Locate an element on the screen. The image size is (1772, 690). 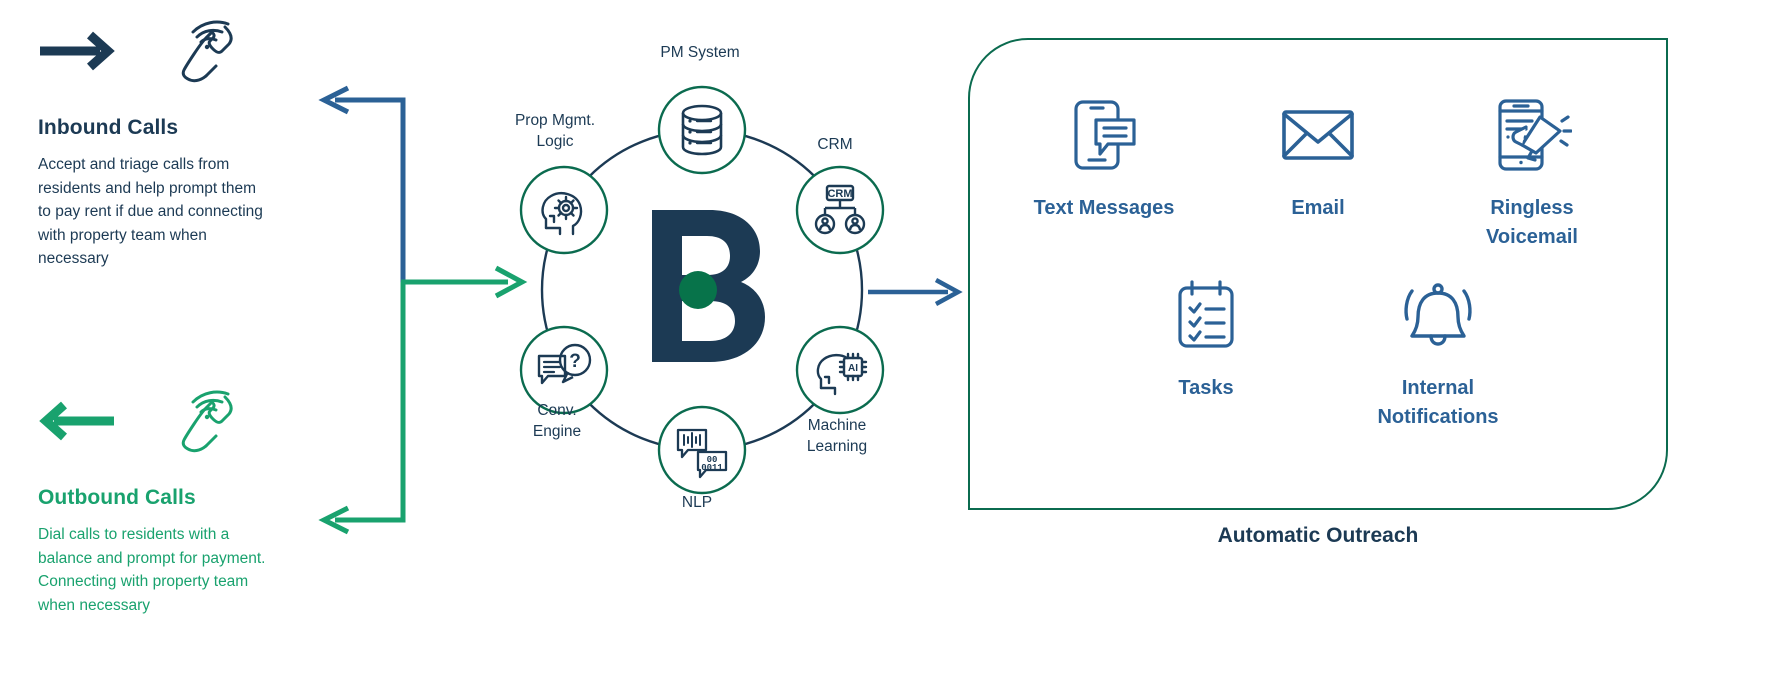
channel-text-messages: Text Messages is located at coordinates (1104, 172).